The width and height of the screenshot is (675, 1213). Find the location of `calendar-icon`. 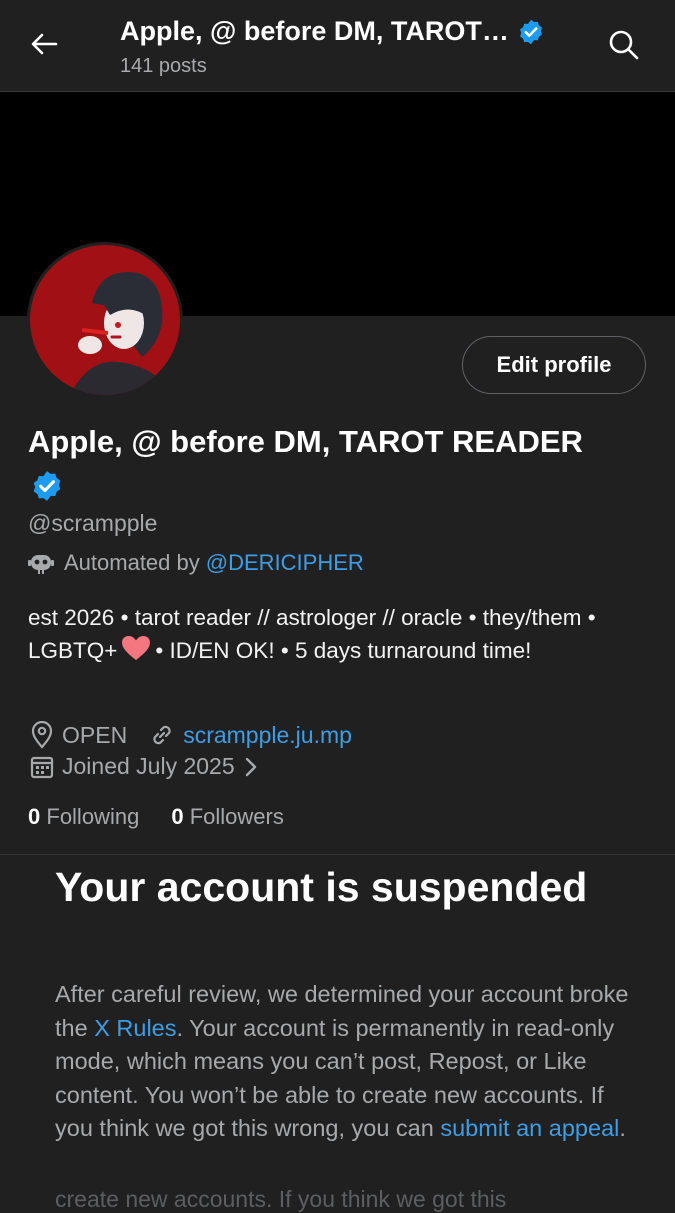

calendar-icon is located at coordinates (42, 767).